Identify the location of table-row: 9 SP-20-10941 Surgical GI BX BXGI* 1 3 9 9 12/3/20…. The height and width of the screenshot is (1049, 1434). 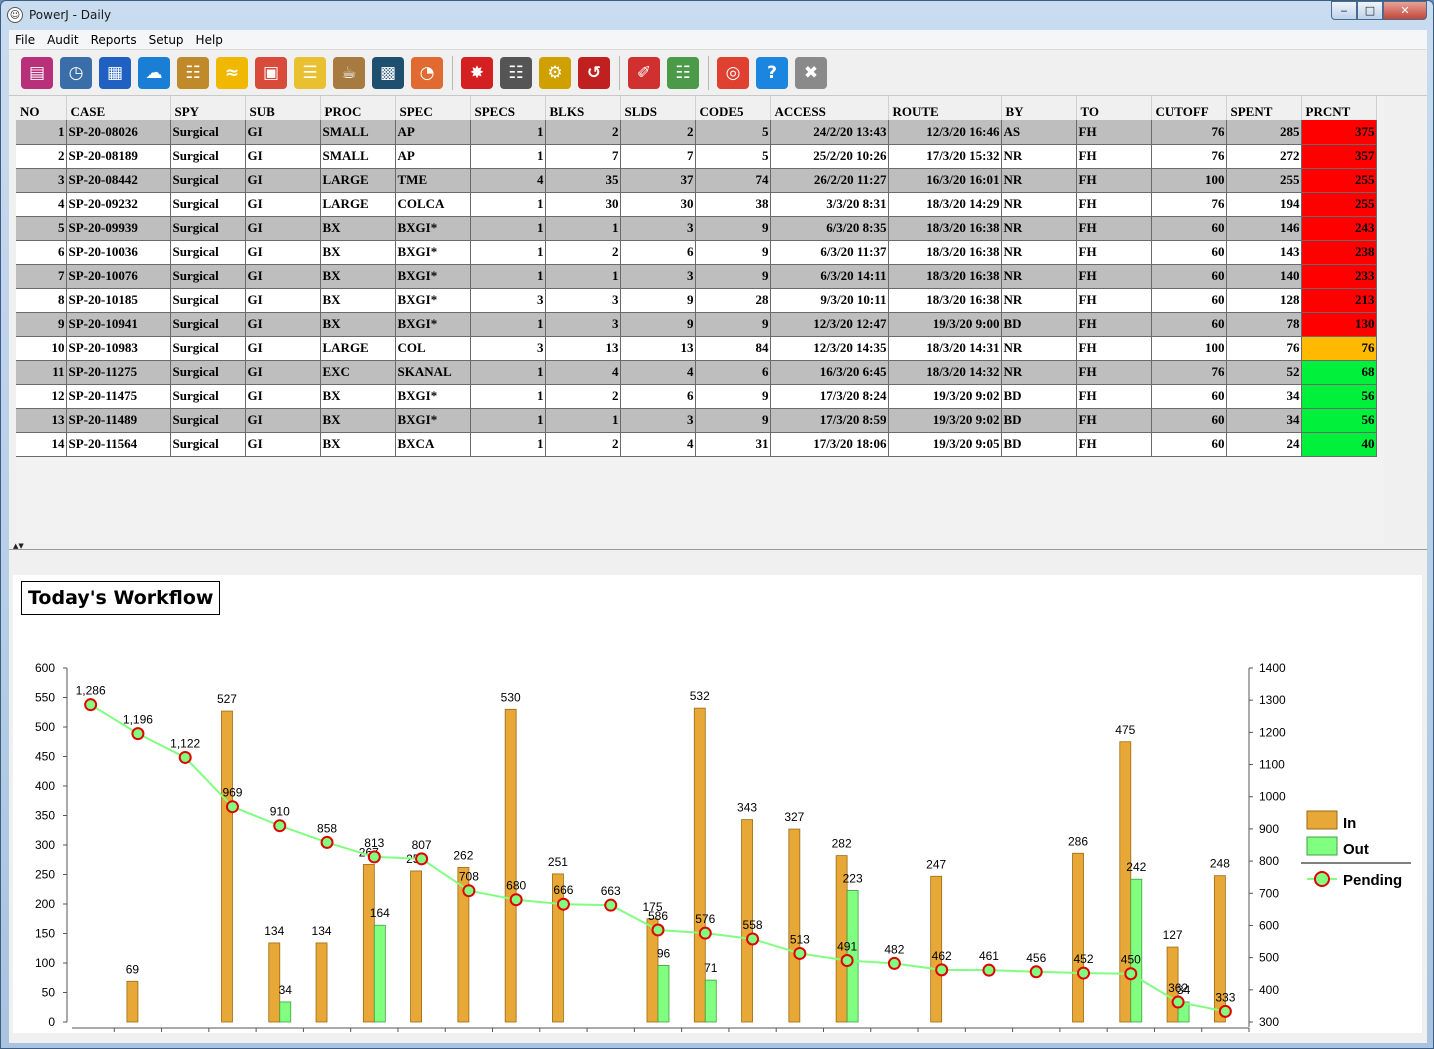
(696, 324).